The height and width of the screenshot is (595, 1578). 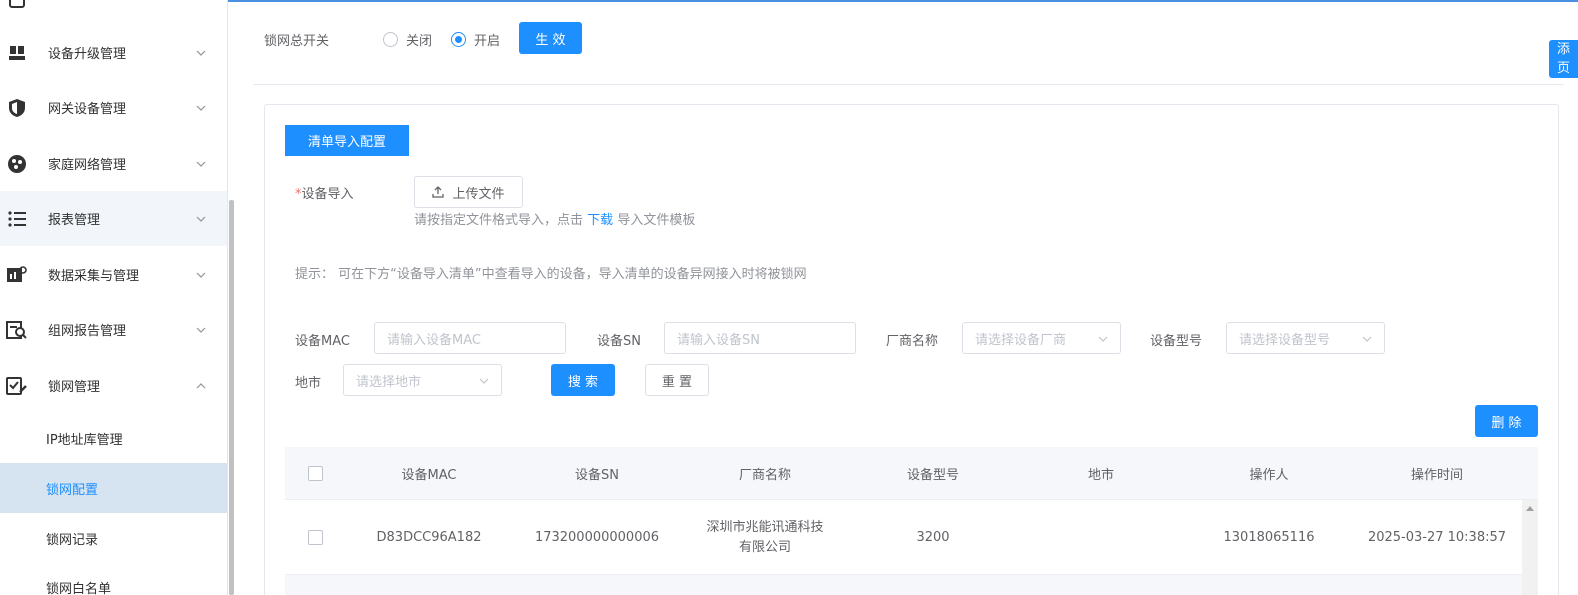 I want to click on lock-config-icon, so click(x=17, y=386).